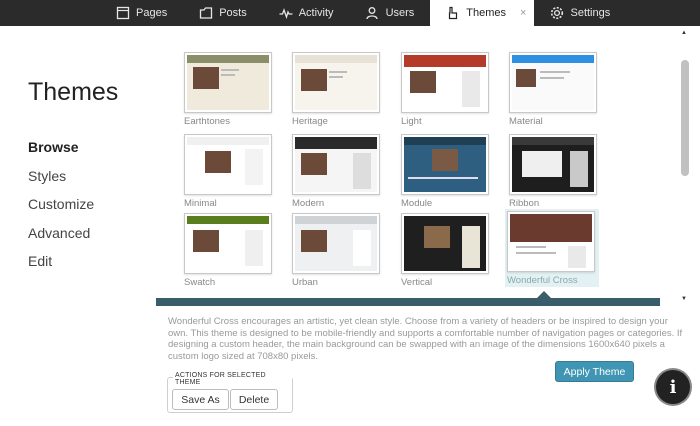 The width and height of the screenshot is (700, 426). I want to click on page-title: Themes, so click(73, 92).